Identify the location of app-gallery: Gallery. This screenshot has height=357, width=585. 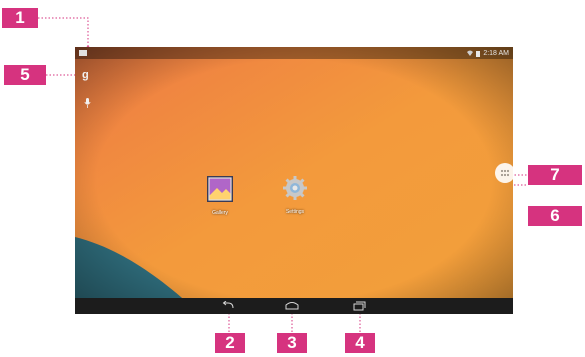
(220, 196).